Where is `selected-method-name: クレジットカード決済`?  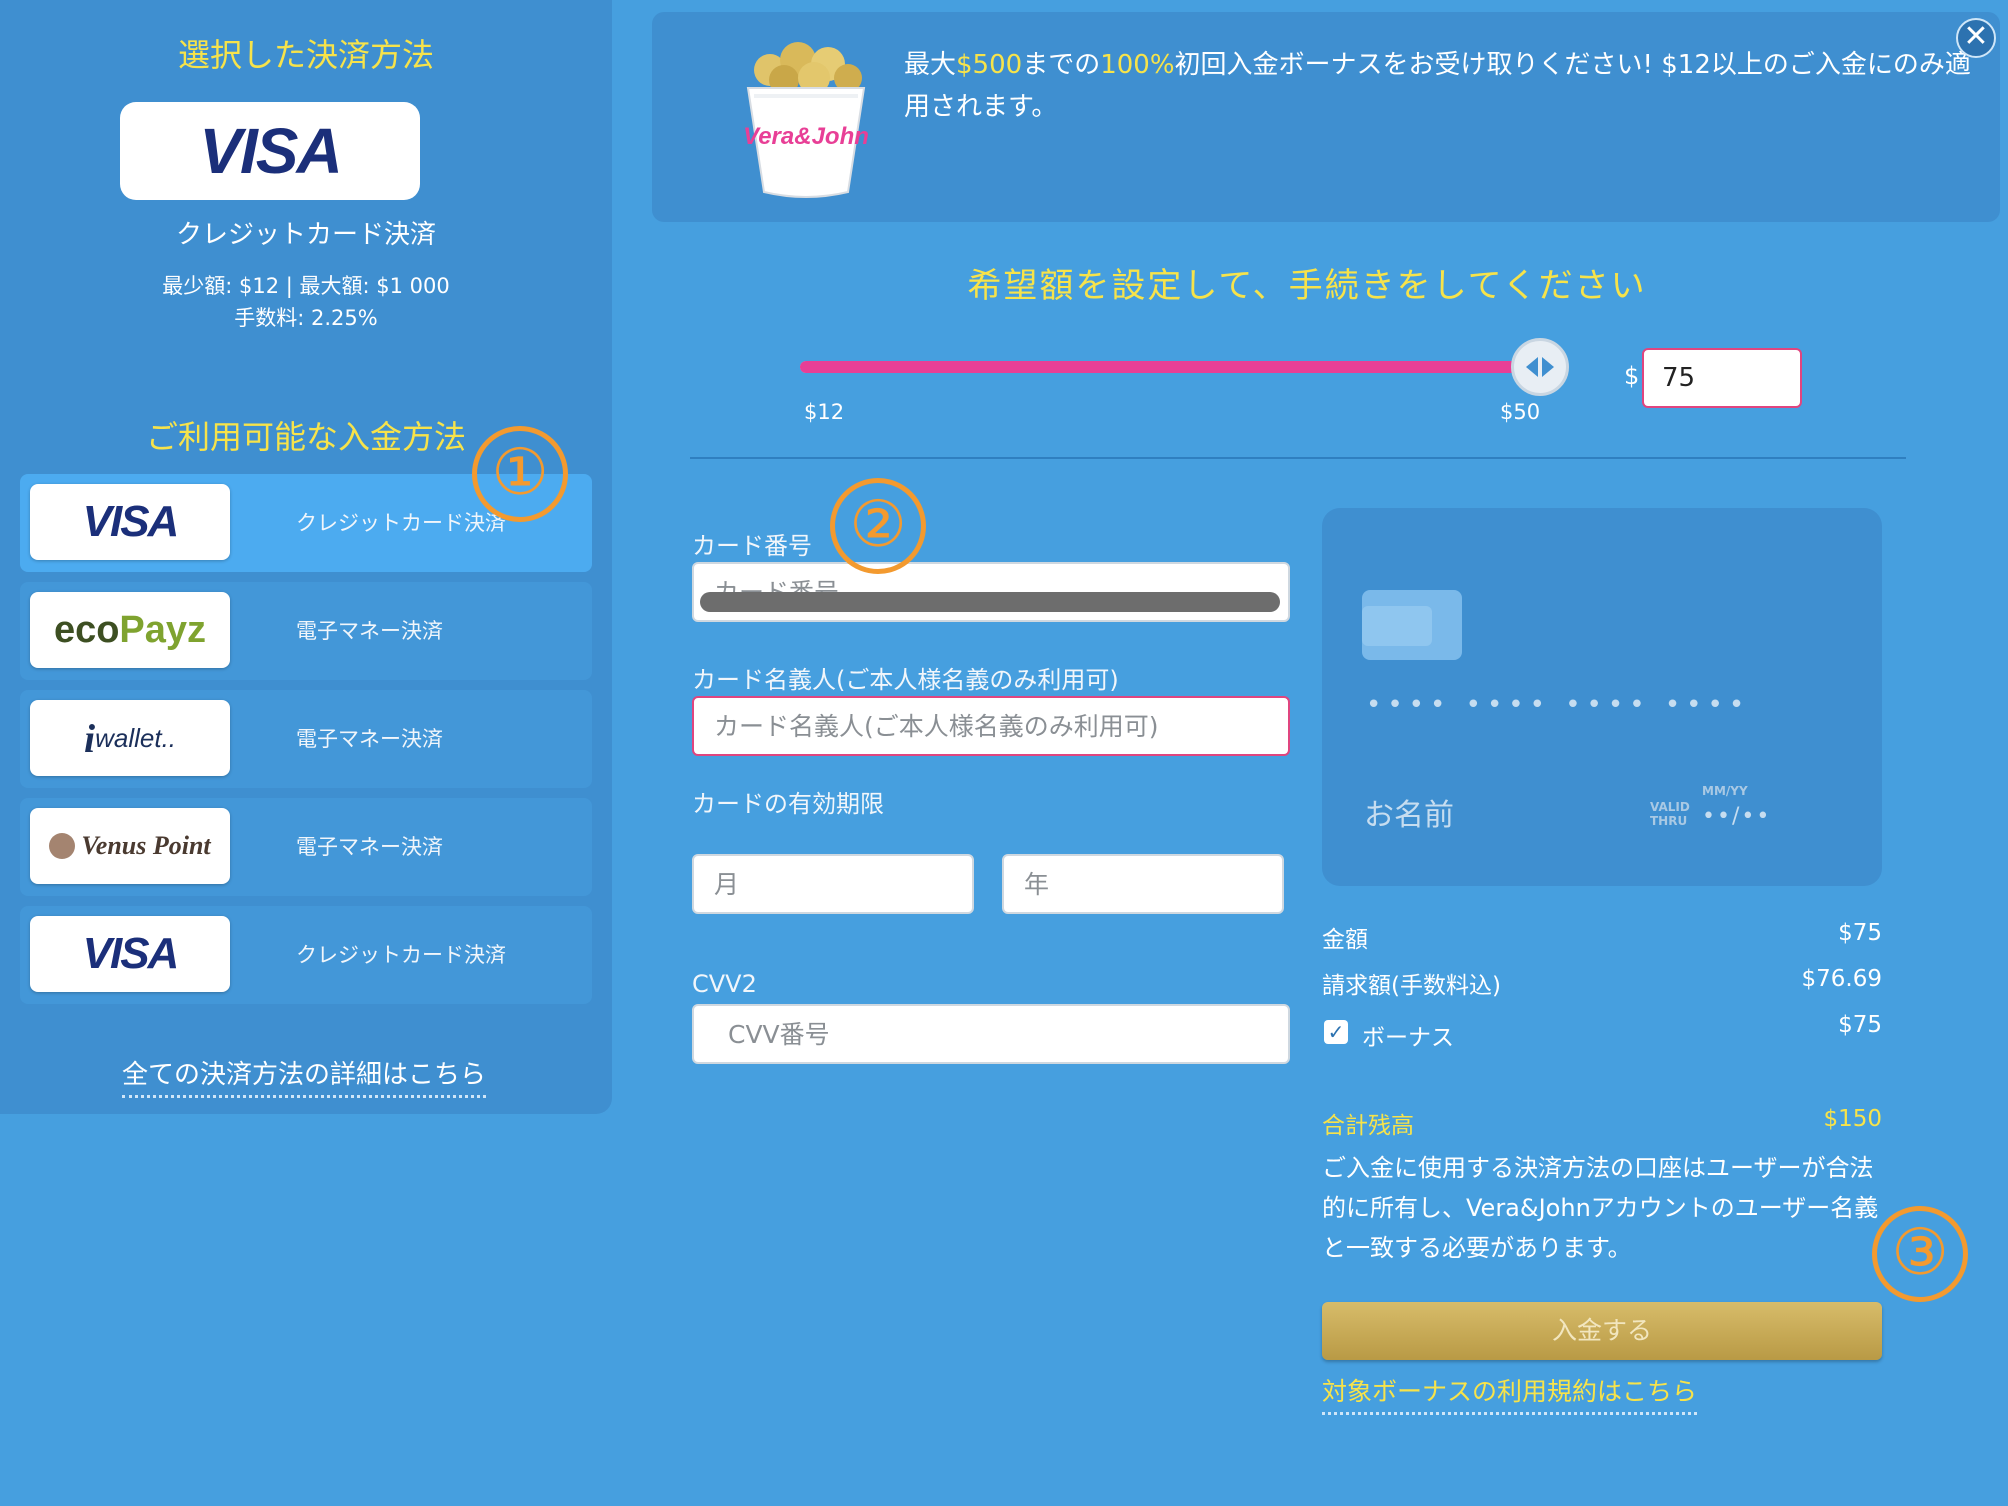 selected-method-name: クレジットカード決済 is located at coordinates (305, 235).